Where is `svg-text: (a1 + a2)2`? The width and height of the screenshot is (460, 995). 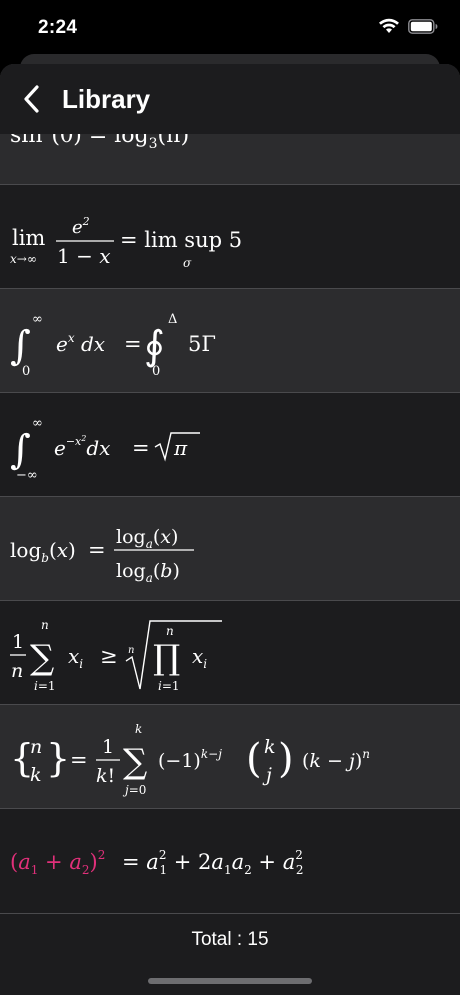
svg-text: (a1 + a2)2 is located at coordinates (57, 862).